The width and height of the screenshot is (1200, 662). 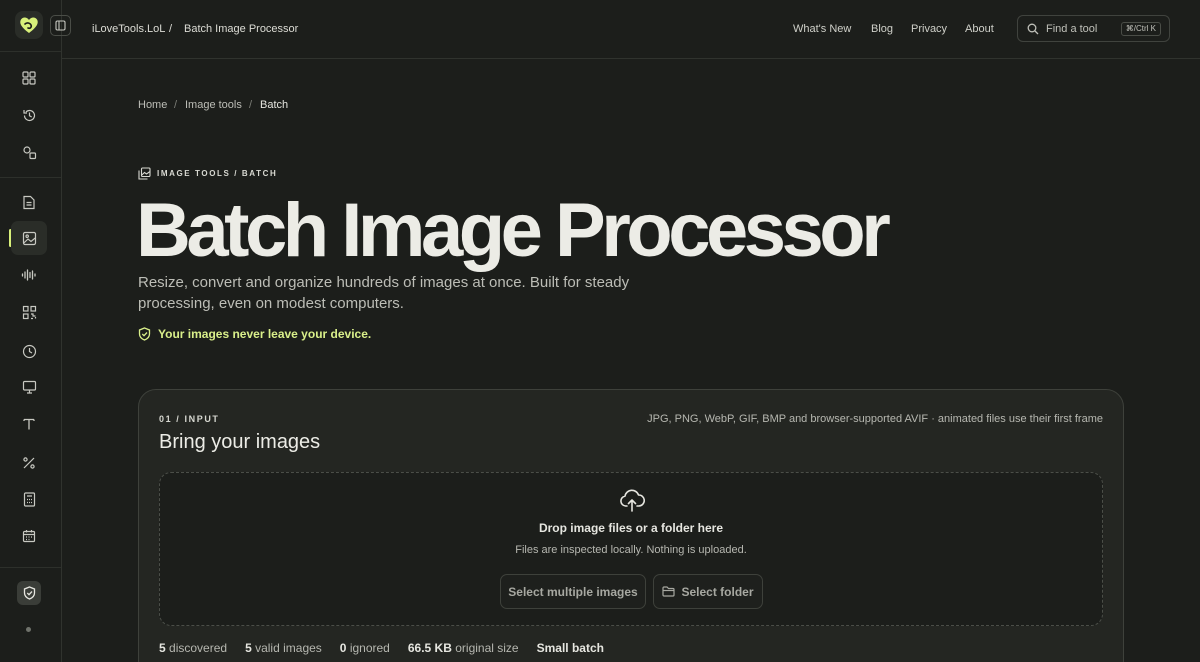 What do you see at coordinates (717, 591) in the screenshot?
I see `select-folder-label: Select folder` at bounding box center [717, 591].